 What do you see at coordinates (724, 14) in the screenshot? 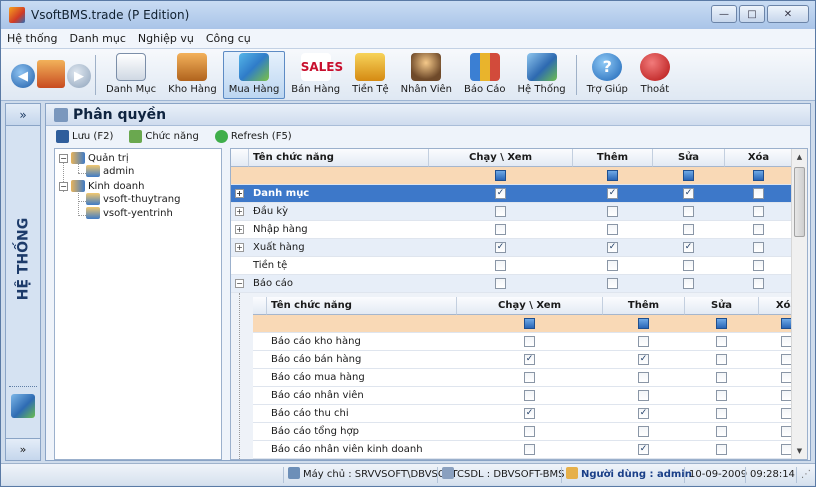
I see `minimize-button: —` at bounding box center [724, 14].